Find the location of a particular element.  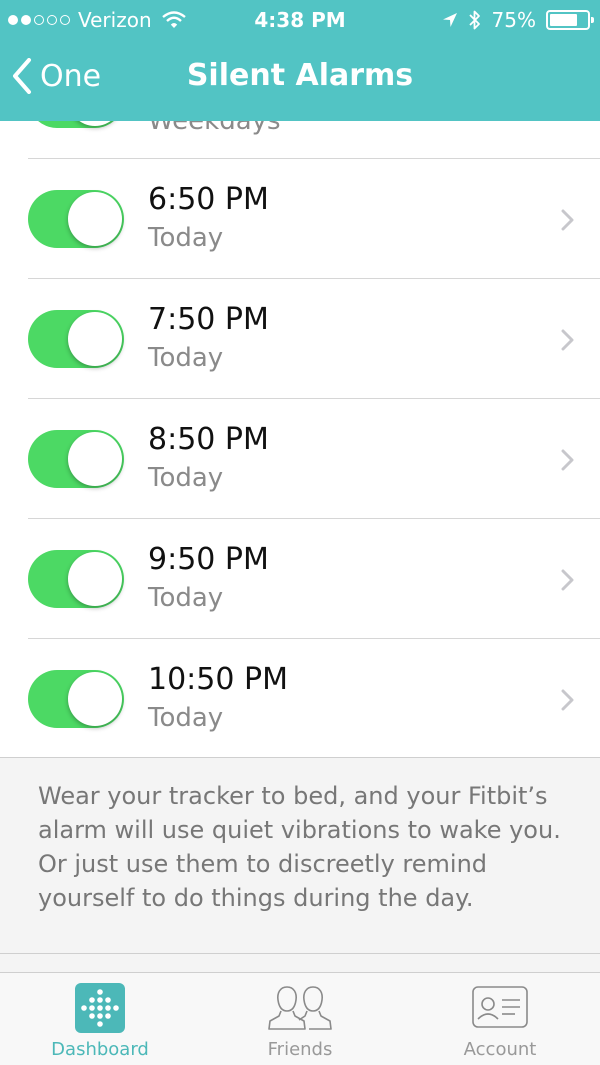

alarm-row: 7:50 PM Today is located at coordinates (300, 339).